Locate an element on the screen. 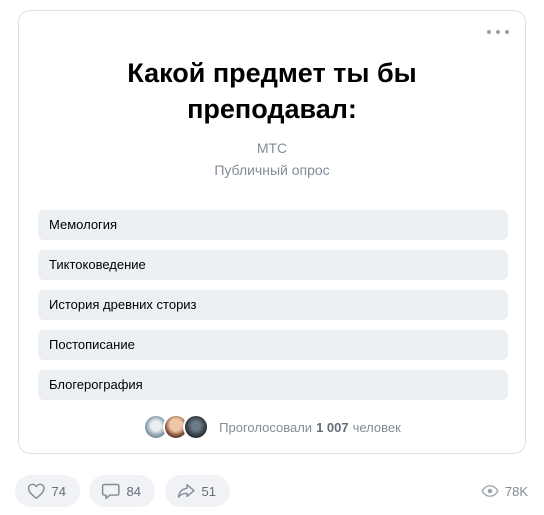 The image size is (544, 515). poll-option-tiktokovedenie: Тиктоковедение is located at coordinates (273, 265).